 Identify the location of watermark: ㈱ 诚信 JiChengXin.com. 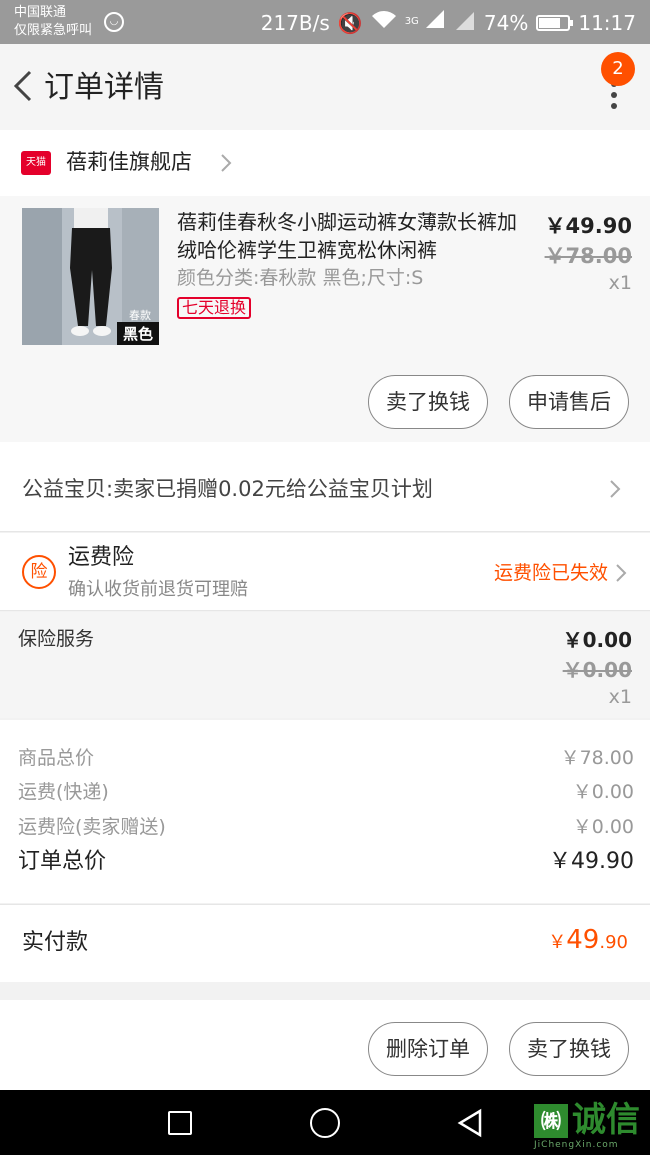
(592, 1126).